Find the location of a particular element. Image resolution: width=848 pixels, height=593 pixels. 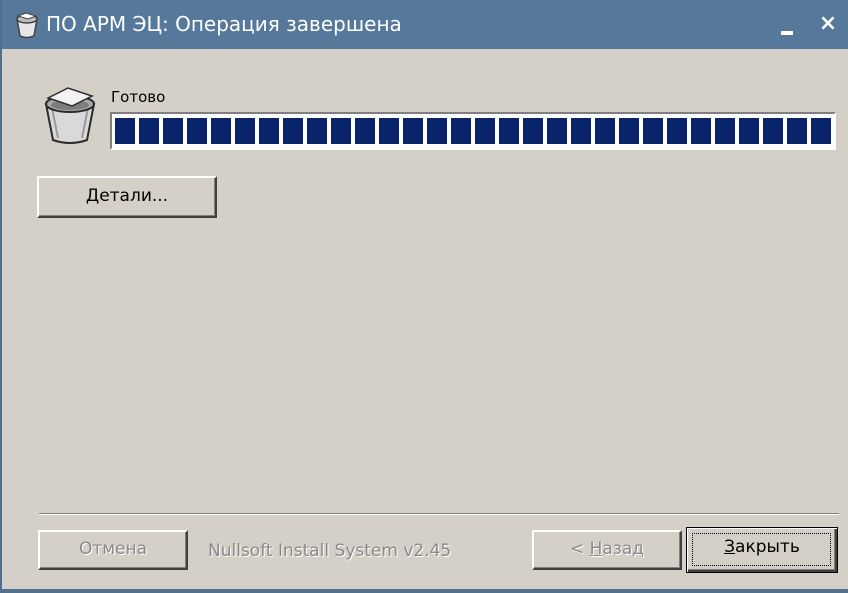

progress-fill is located at coordinates (473, 131).